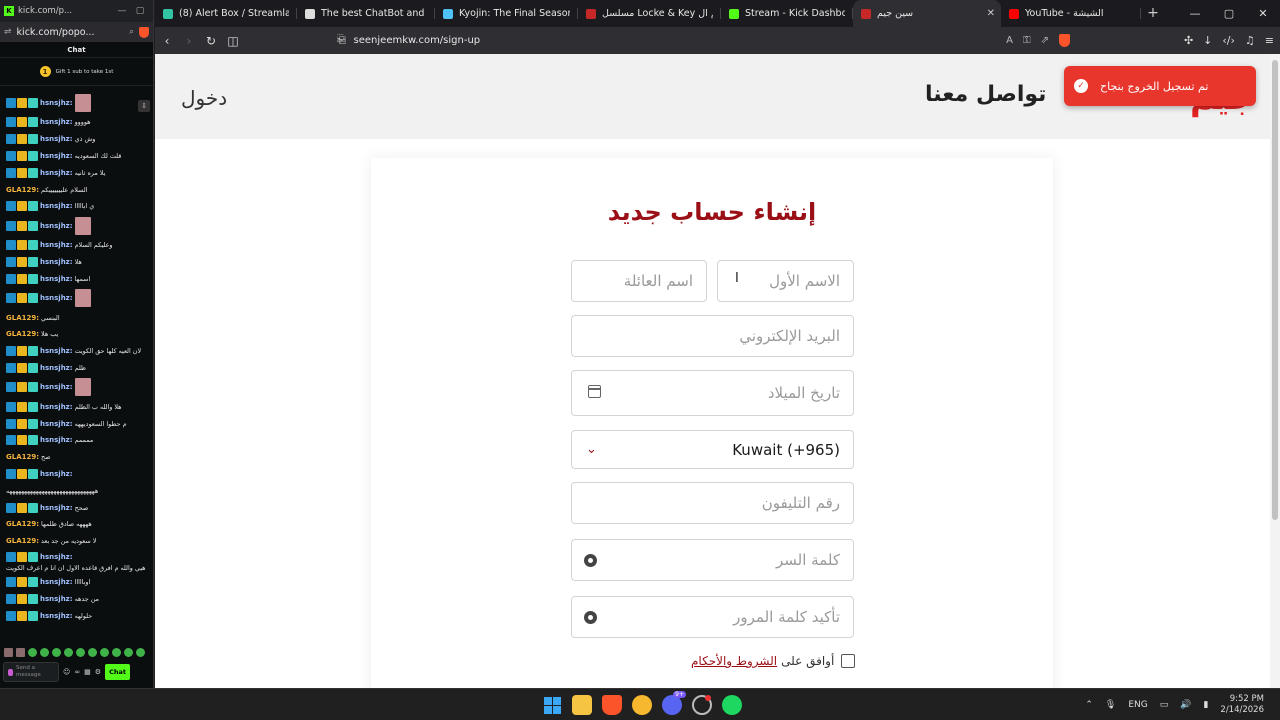  Describe the element at coordinates (226, 13) in the screenshot. I see `browser-tab: (8) Alert Box / Streamlabs` at that location.